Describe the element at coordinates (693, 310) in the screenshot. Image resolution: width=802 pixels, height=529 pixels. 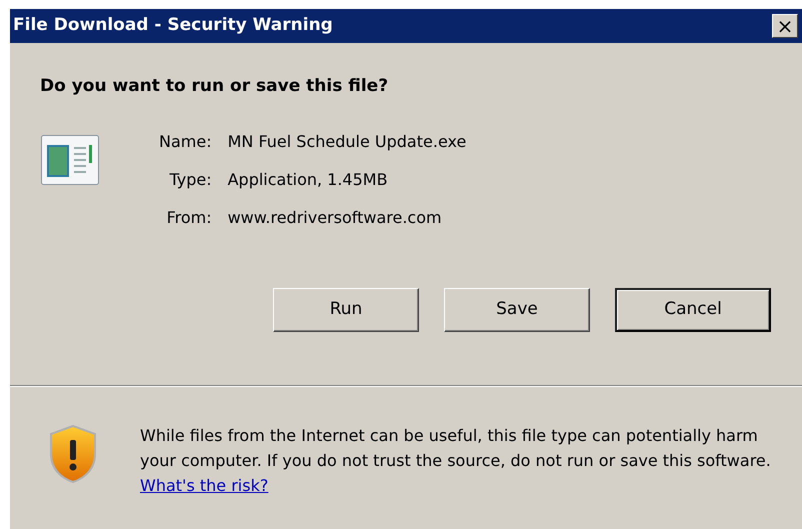
I see `dialog-button: Cancel` at that location.